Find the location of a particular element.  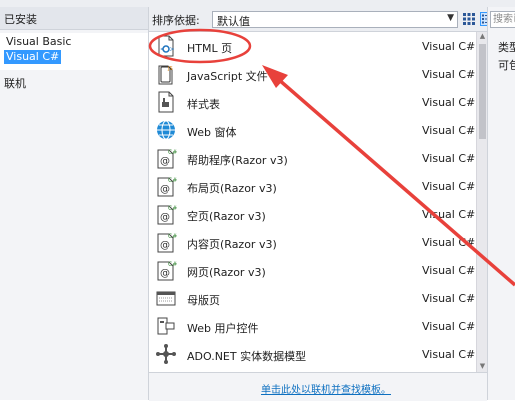

item-name: 母版页 is located at coordinates (203, 300).